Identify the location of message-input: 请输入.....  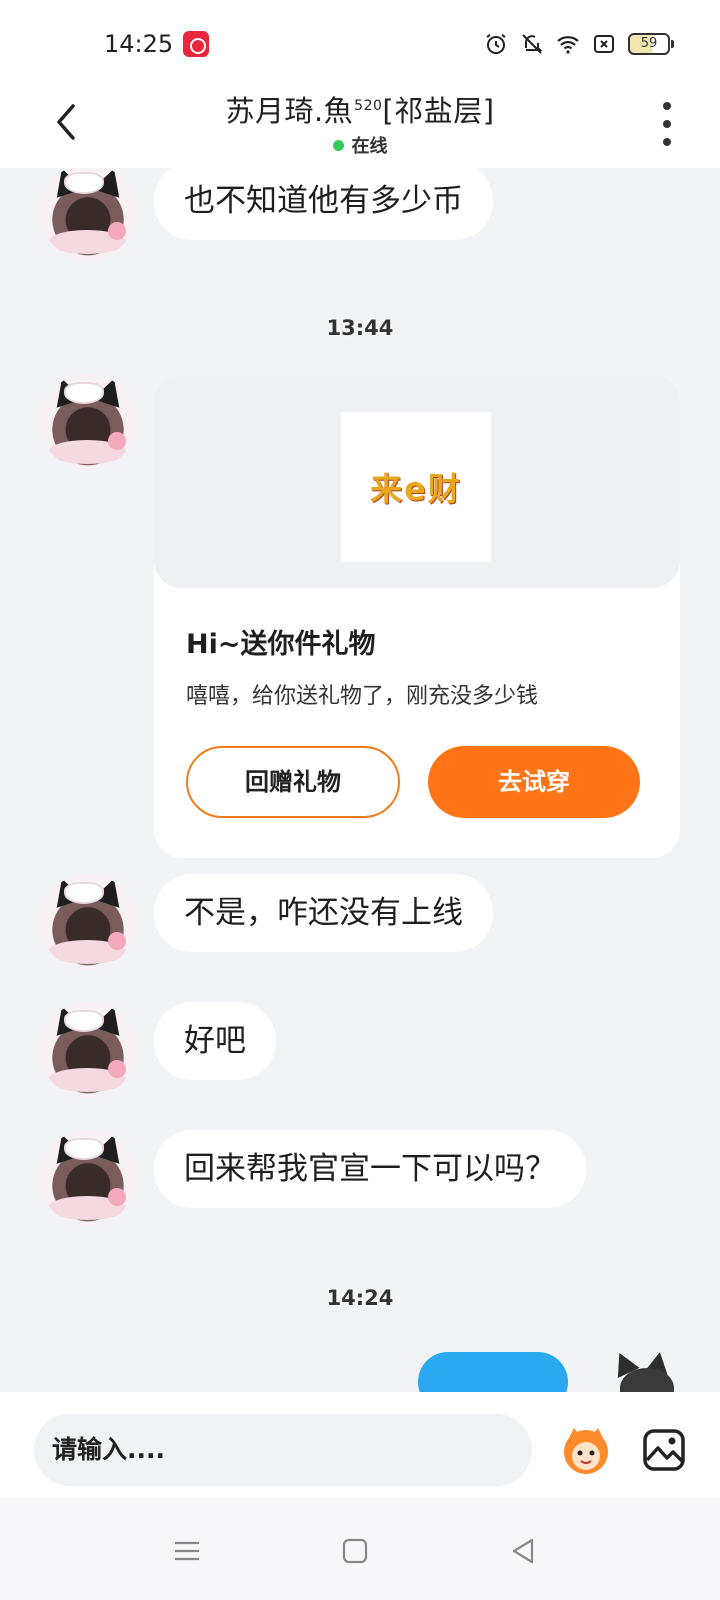
(283, 1450).